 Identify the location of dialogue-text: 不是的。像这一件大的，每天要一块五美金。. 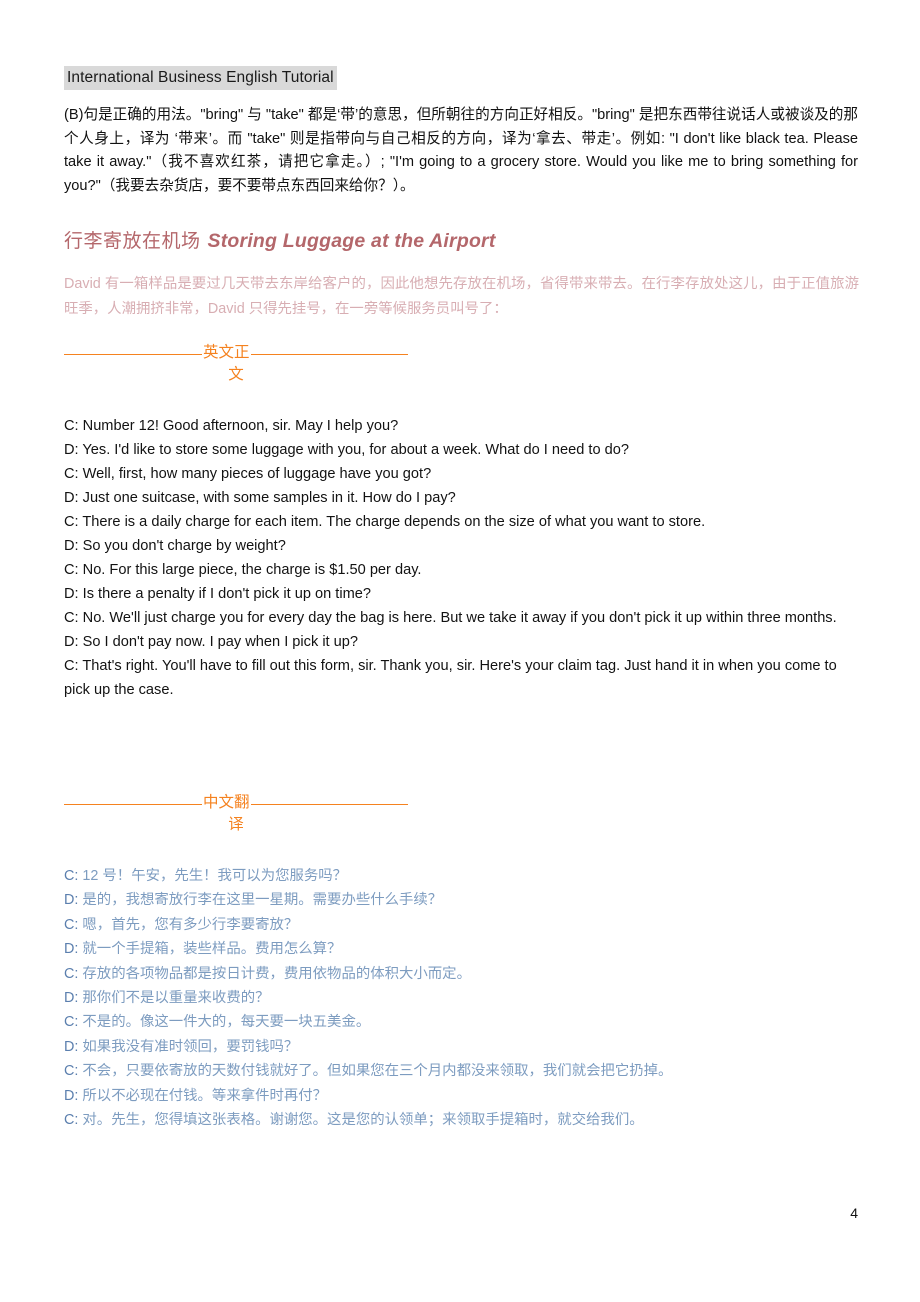
(226, 1022).